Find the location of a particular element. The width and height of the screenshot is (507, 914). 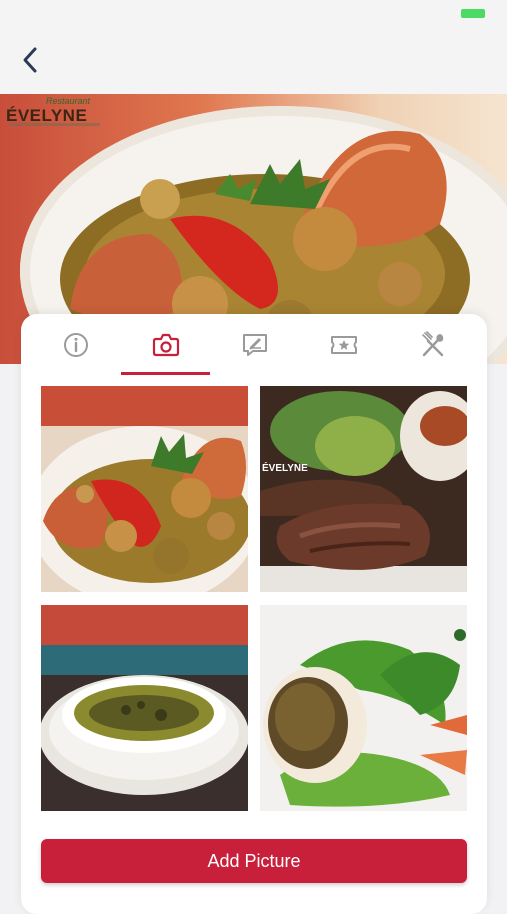

active-tab-indicator is located at coordinates (165, 373).